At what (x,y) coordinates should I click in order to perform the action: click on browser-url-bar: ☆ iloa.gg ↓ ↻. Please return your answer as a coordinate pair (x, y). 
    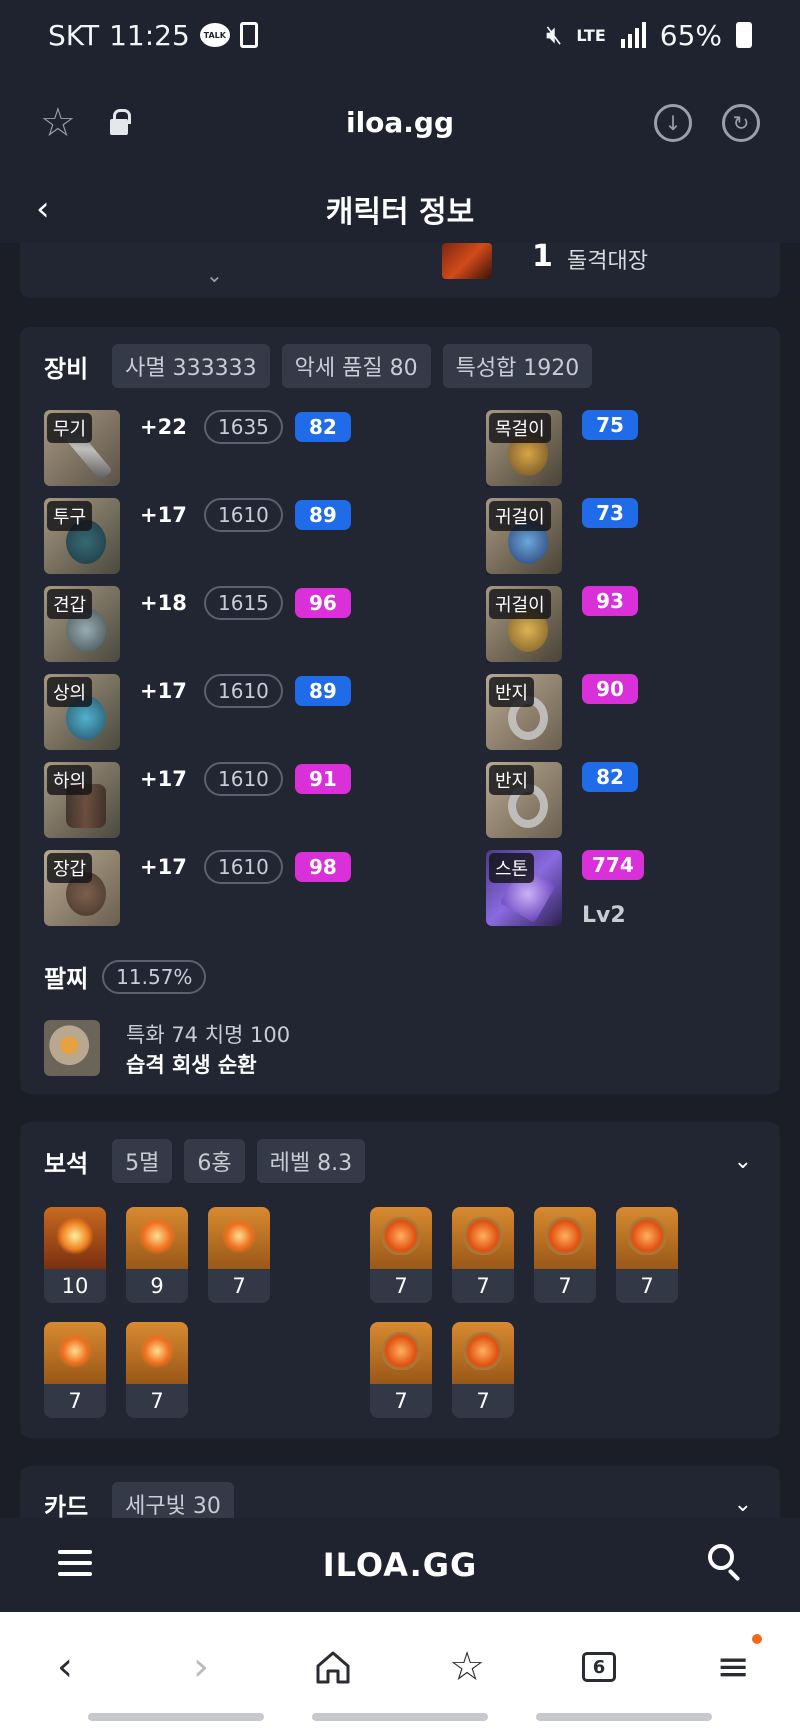
    Looking at the image, I should click on (400, 122).